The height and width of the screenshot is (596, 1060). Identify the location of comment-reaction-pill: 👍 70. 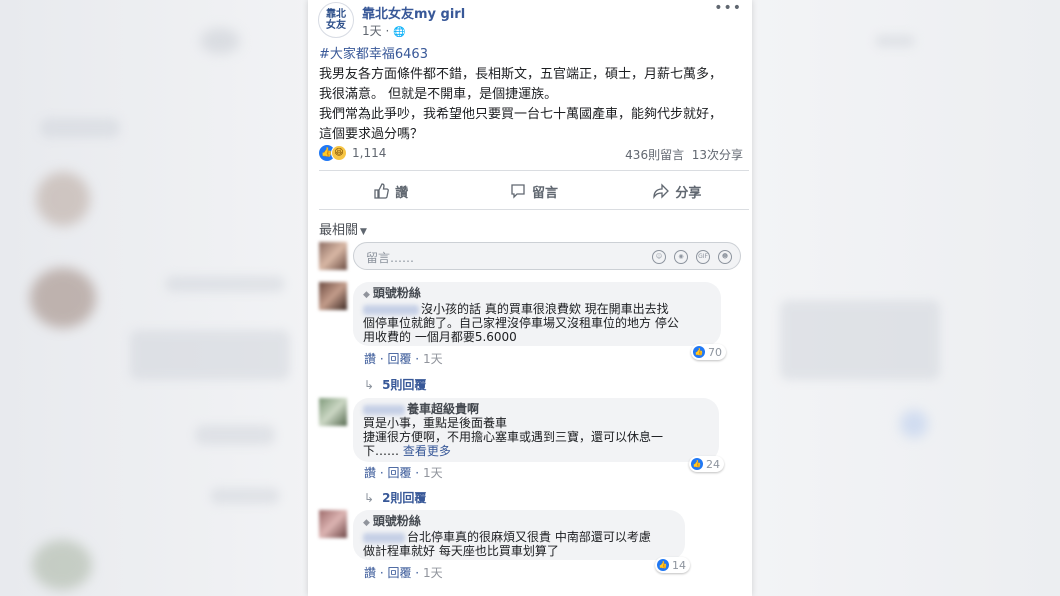
(708, 352).